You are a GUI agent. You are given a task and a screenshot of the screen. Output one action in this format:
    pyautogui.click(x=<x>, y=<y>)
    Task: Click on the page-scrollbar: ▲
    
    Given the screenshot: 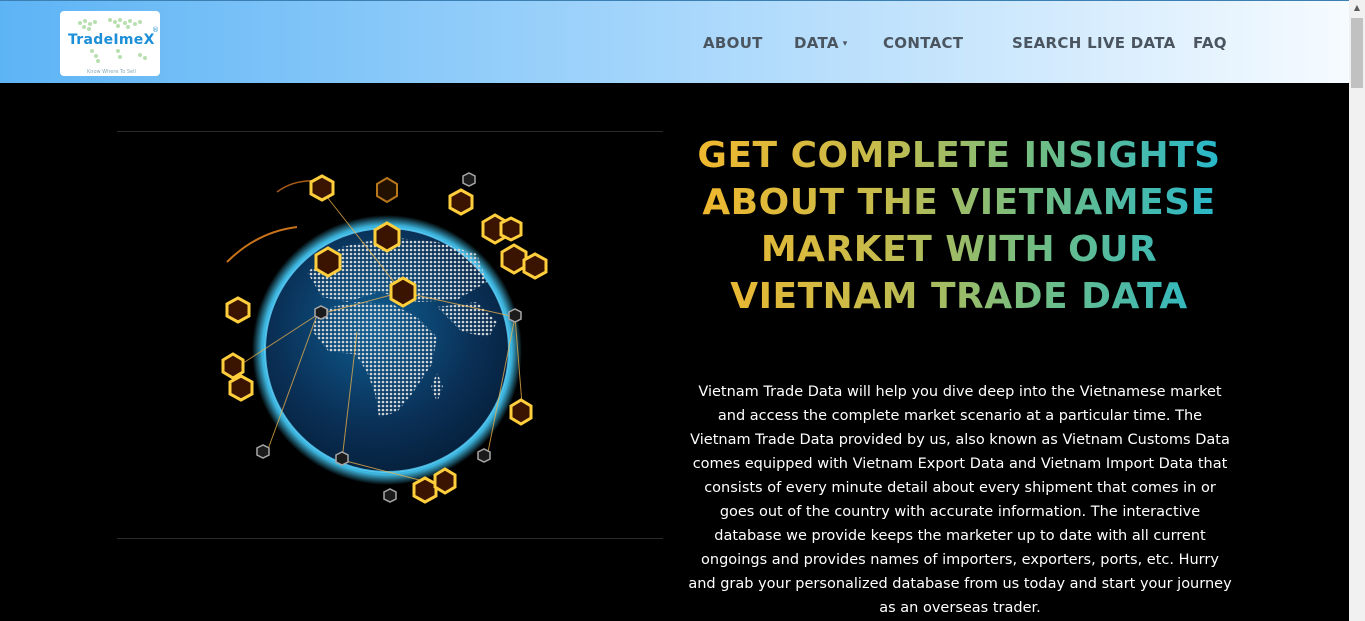 What is the action you would take?
    pyautogui.click(x=1357, y=310)
    